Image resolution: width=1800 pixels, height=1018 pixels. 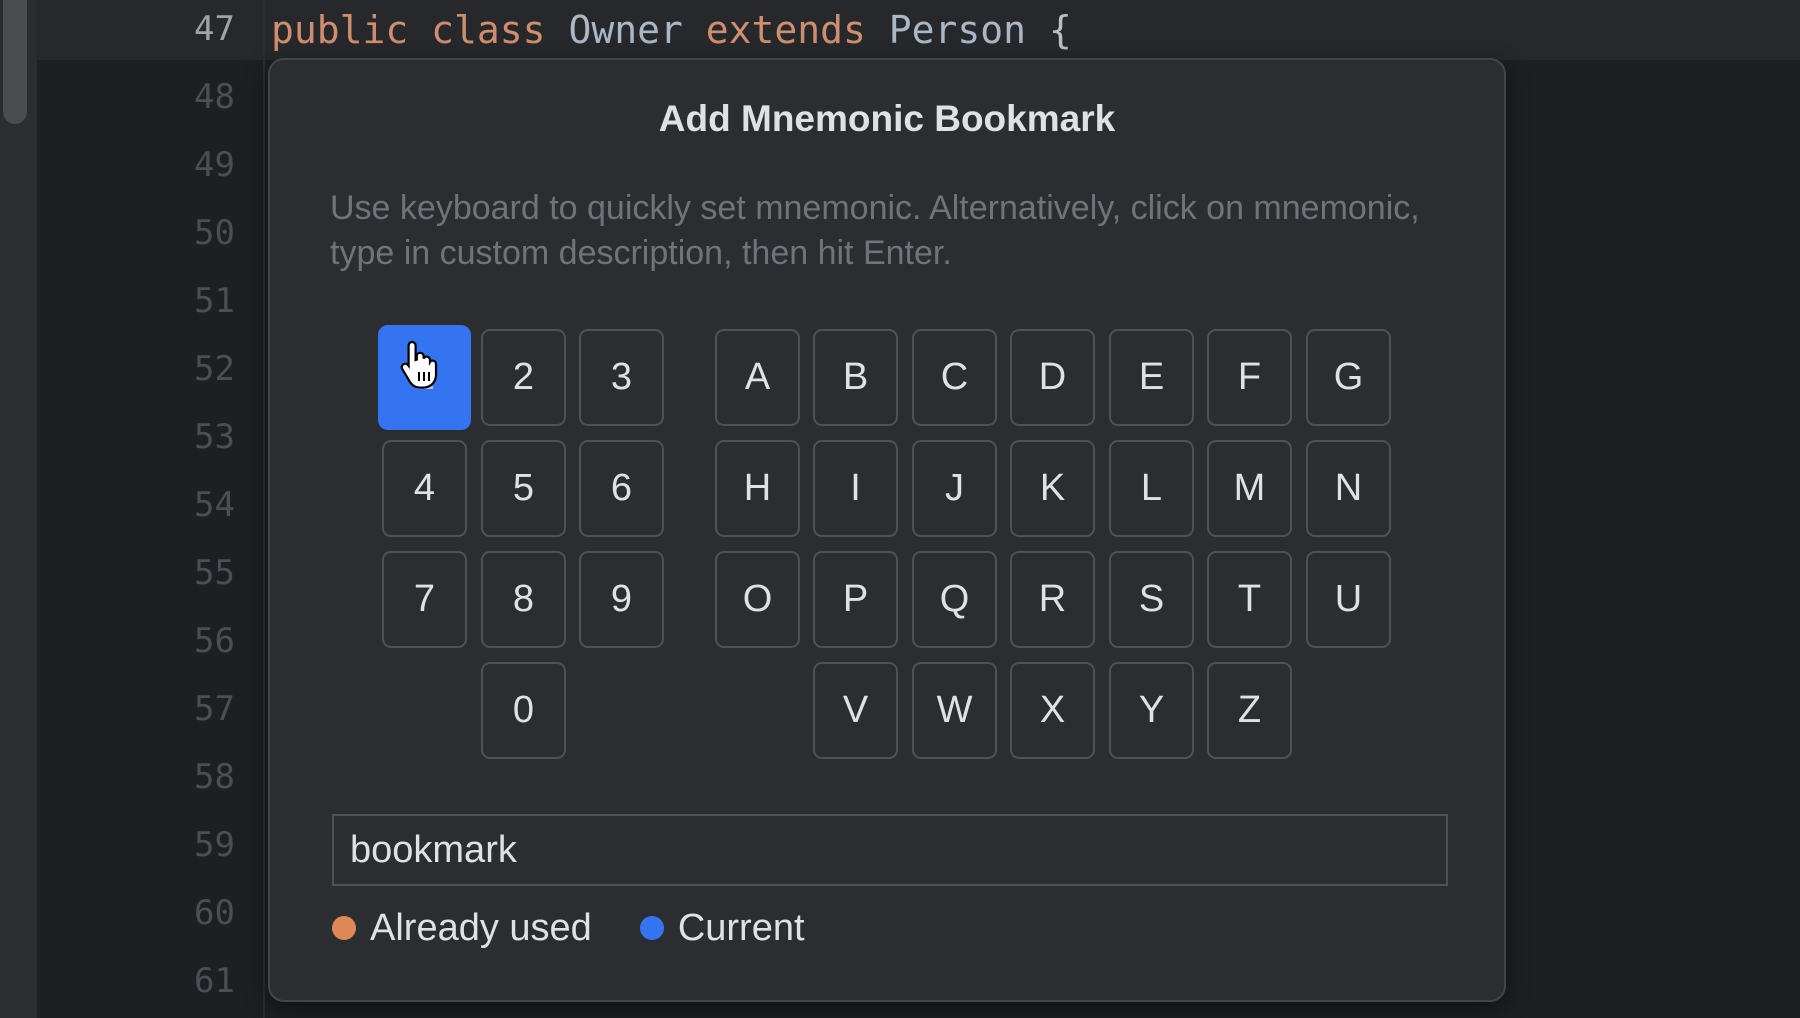 I want to click on mnemonic-key-z: Z, so click(x=1249, y=710).